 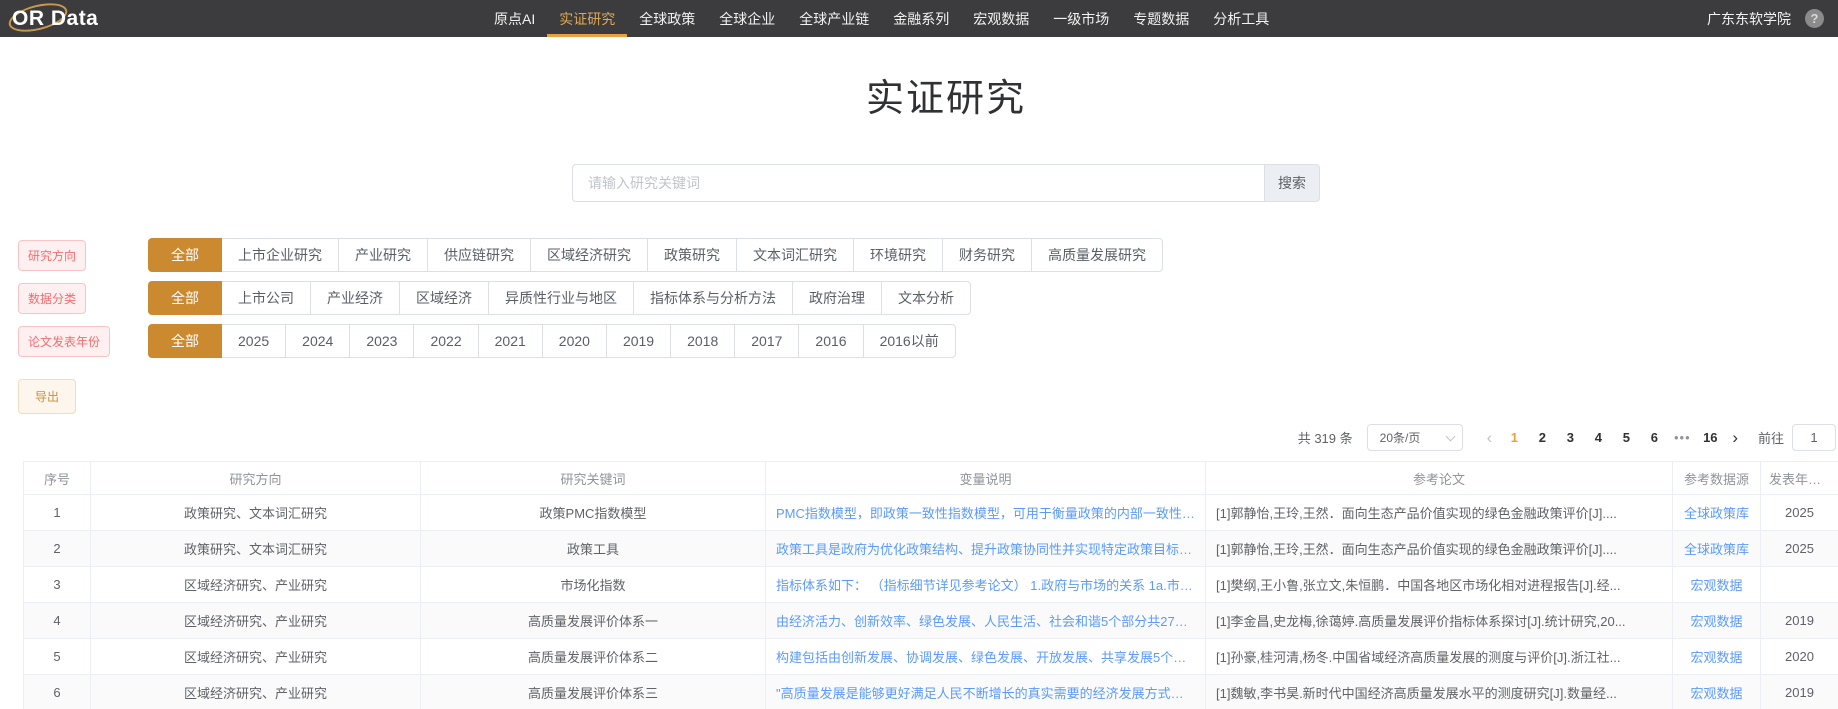 I want to click on filter-option: 供应链研究, so click(x=479, y=255).